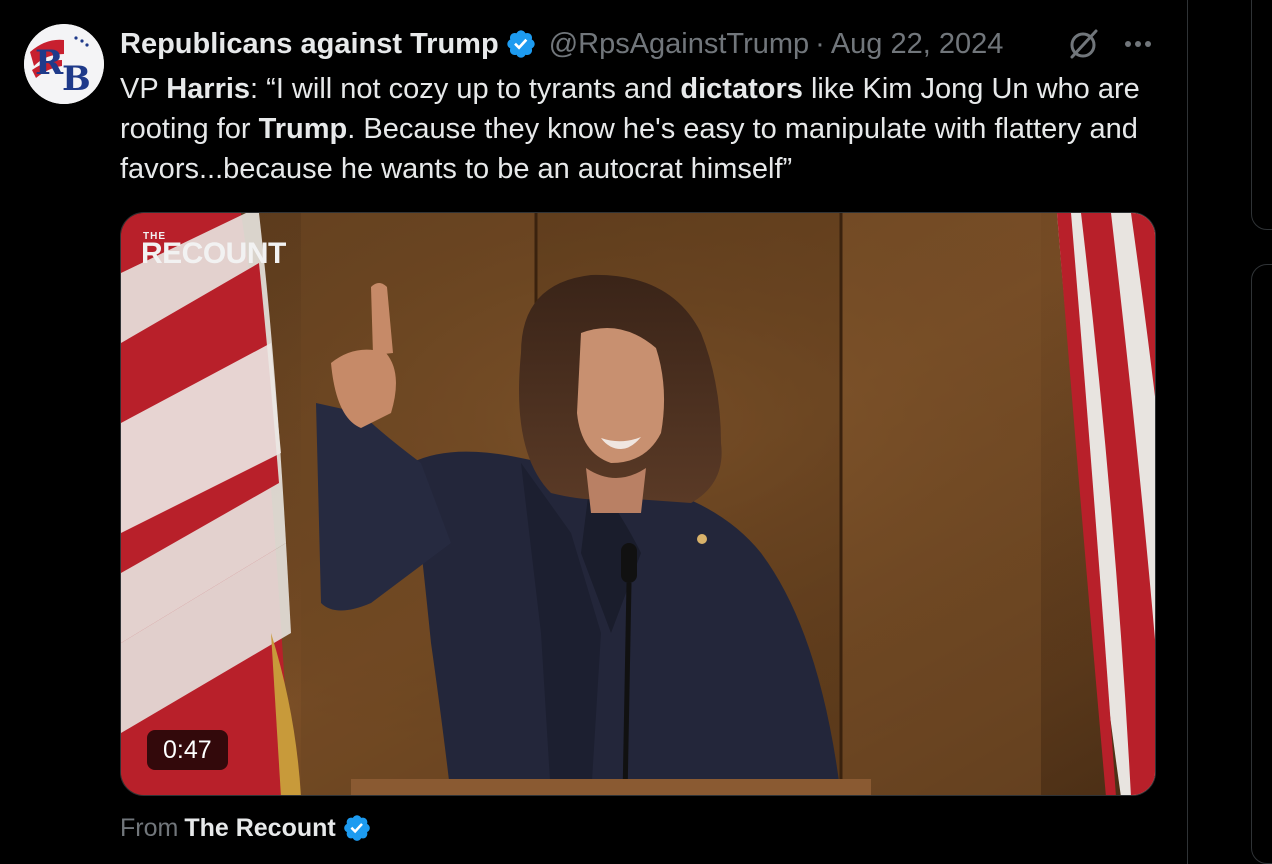  What do you see at coordinates (76, 79) in the screenshot?
I see `svg-text: B` at bounding box center [76, 79].